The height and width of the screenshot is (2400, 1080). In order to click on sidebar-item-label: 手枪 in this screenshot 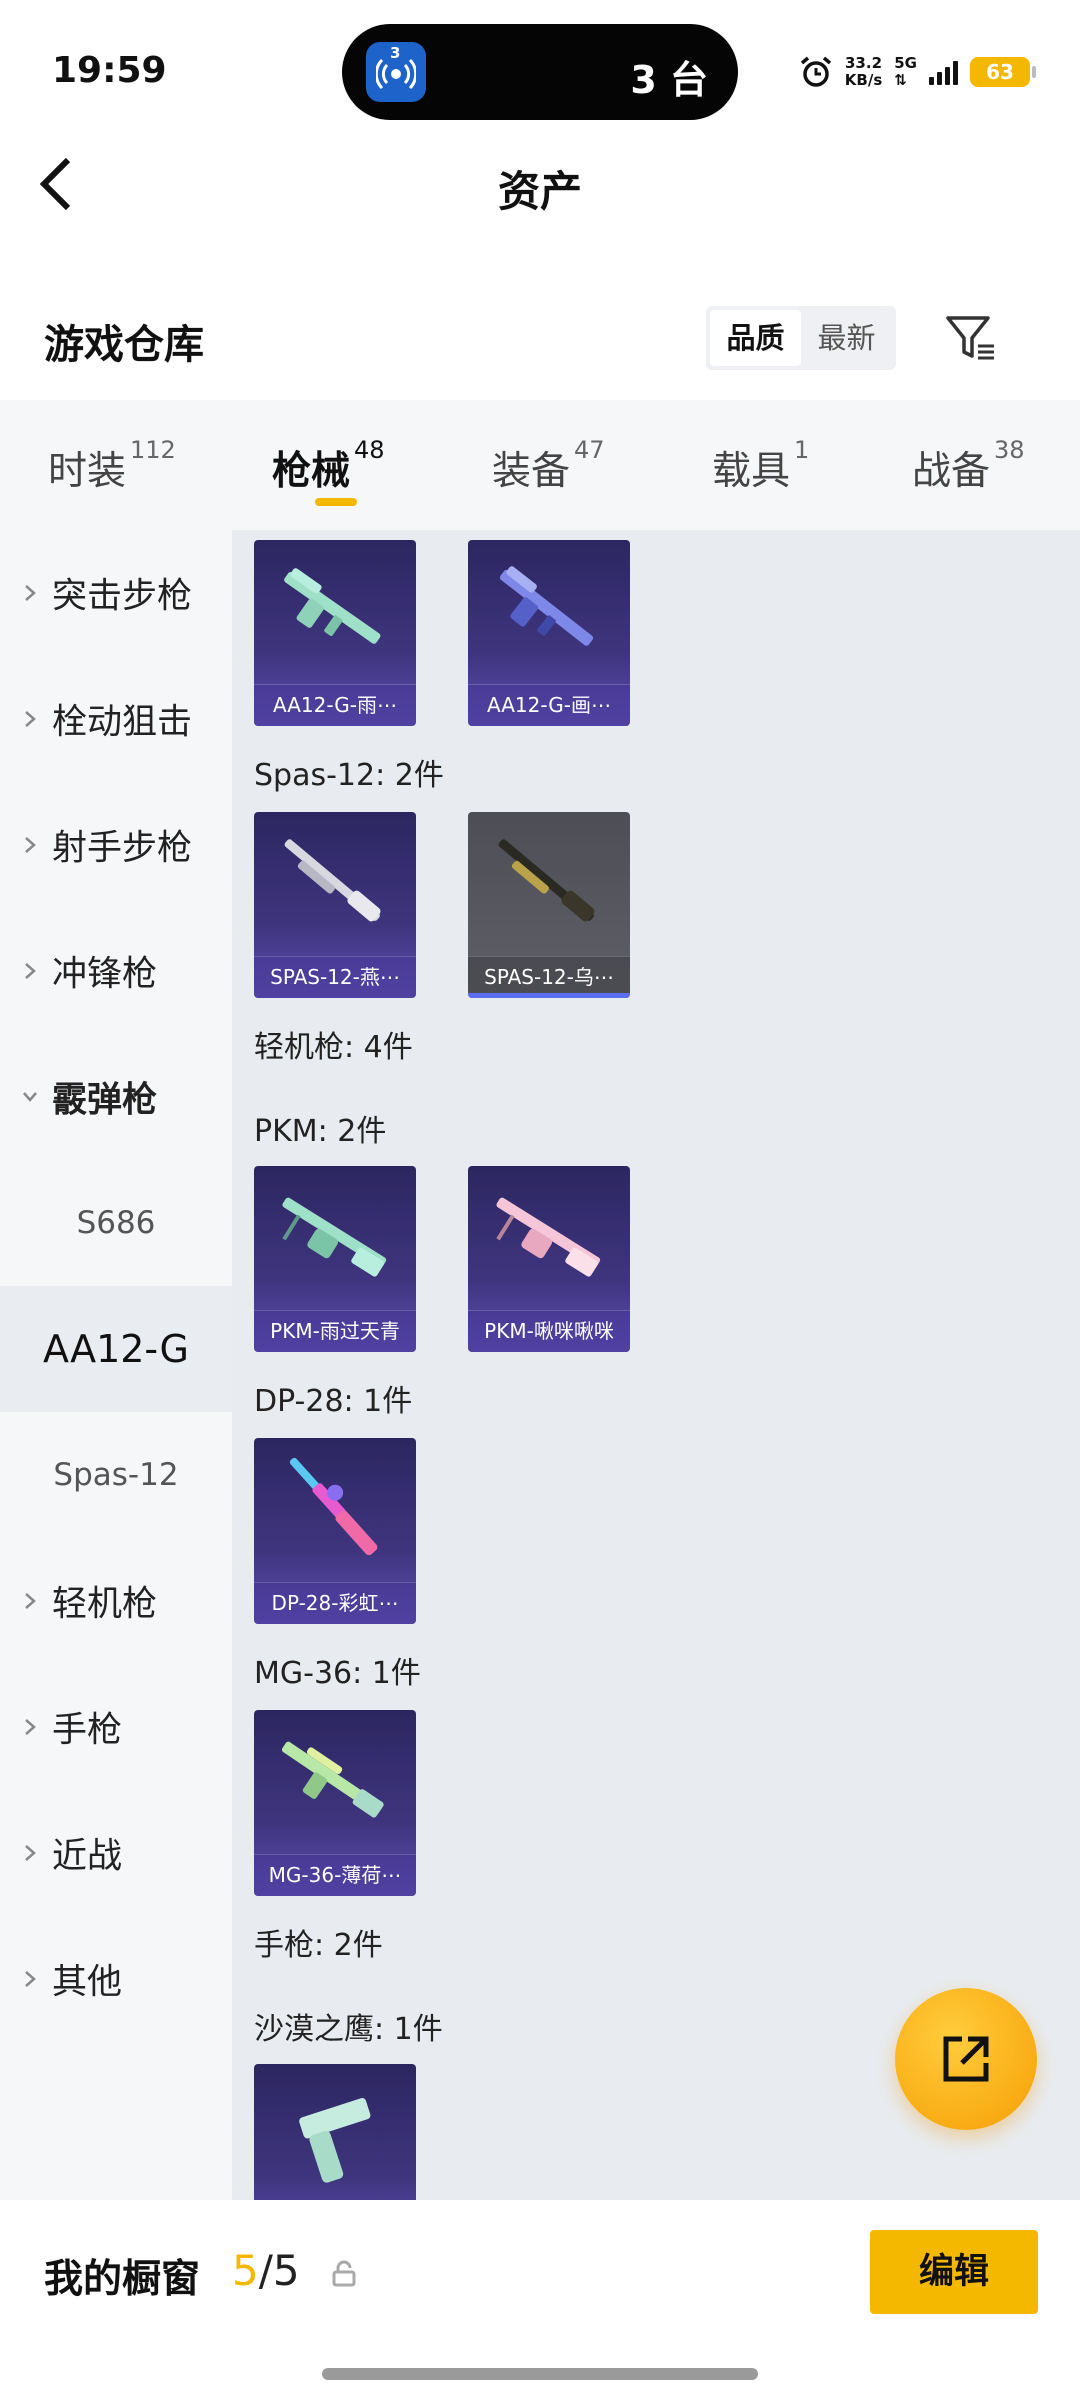, I will do `click(87, 1730)`.